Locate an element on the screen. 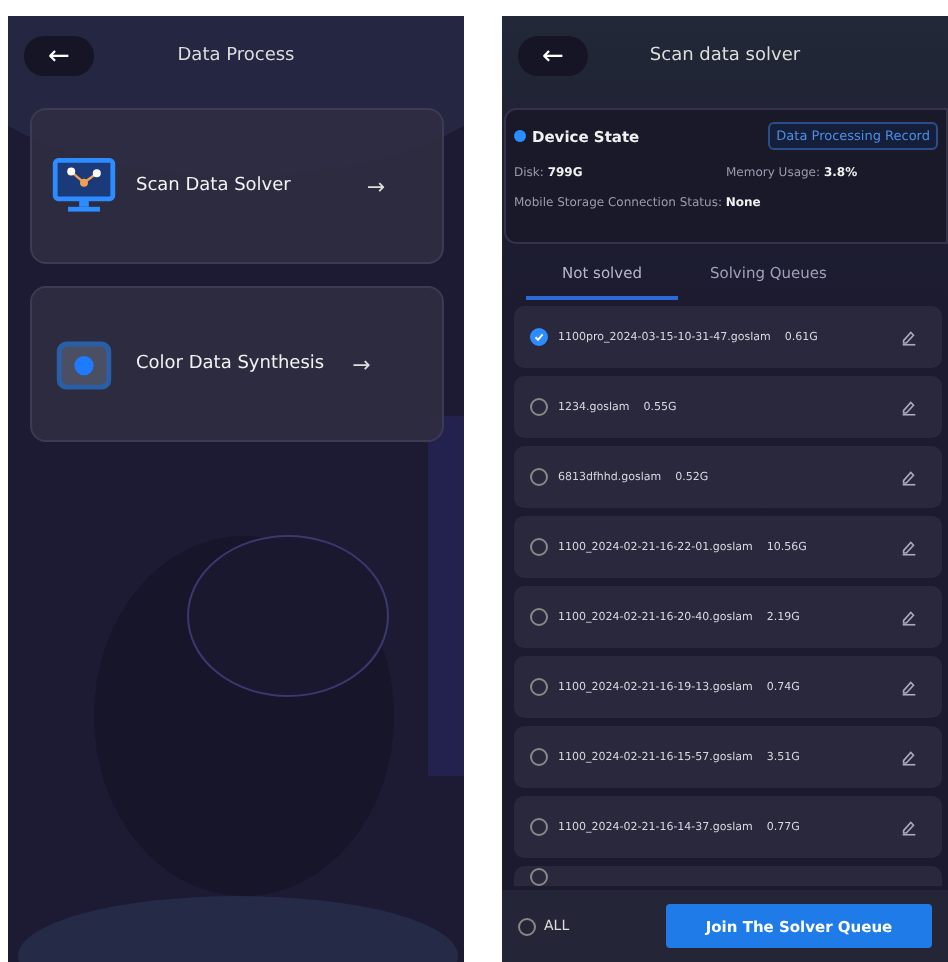 This screenshot has height=962, width=948. screen-title: Data Process is located at coordinates (236, 56).